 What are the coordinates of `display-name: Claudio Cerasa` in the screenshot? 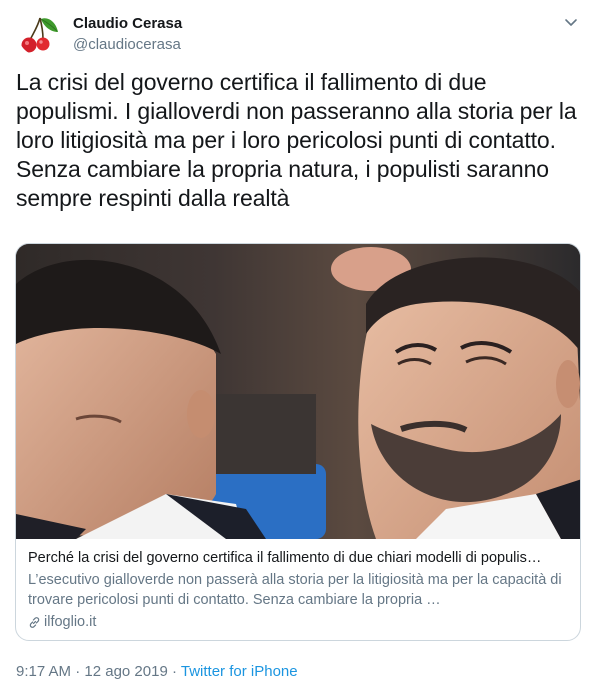 It's located at (127, 24).